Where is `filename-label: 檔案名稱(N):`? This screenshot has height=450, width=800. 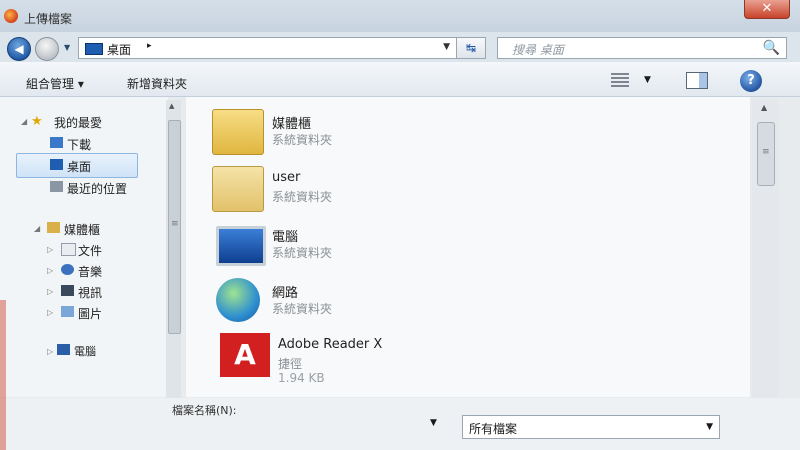
filename-label: 檔案名稱(N): is located at coordinates (204, 410).